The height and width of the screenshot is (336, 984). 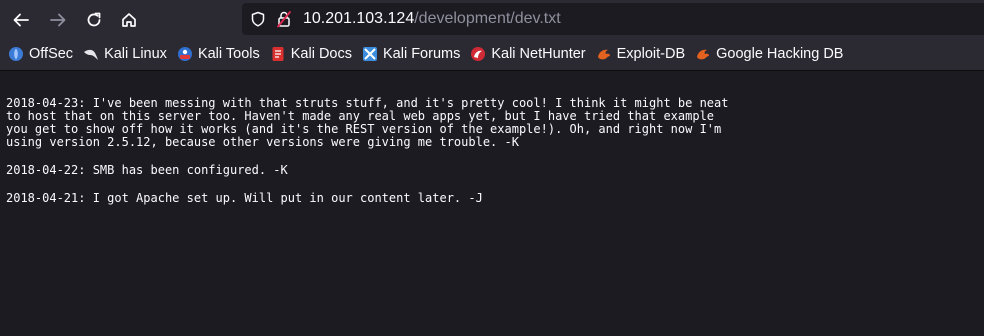 What do you see at coordinates (478, 54) in the screenshot?
I see `kali-nethunter-icon` at bounding box center [478, 54].